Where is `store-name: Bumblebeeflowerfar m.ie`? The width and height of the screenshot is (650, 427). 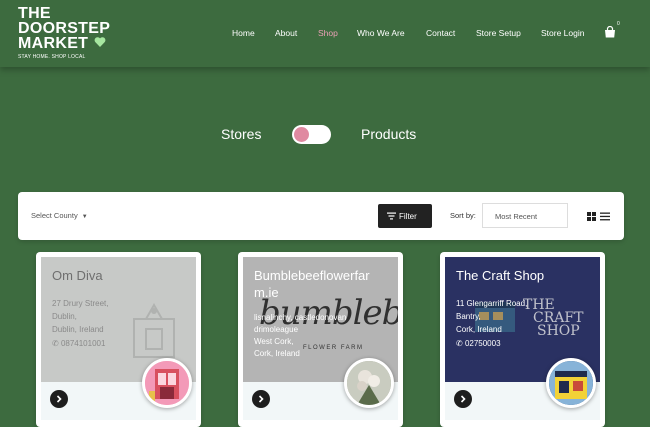
store-name: Bumblebeeflowerfar m.ie is located at coordinates (322, 284).